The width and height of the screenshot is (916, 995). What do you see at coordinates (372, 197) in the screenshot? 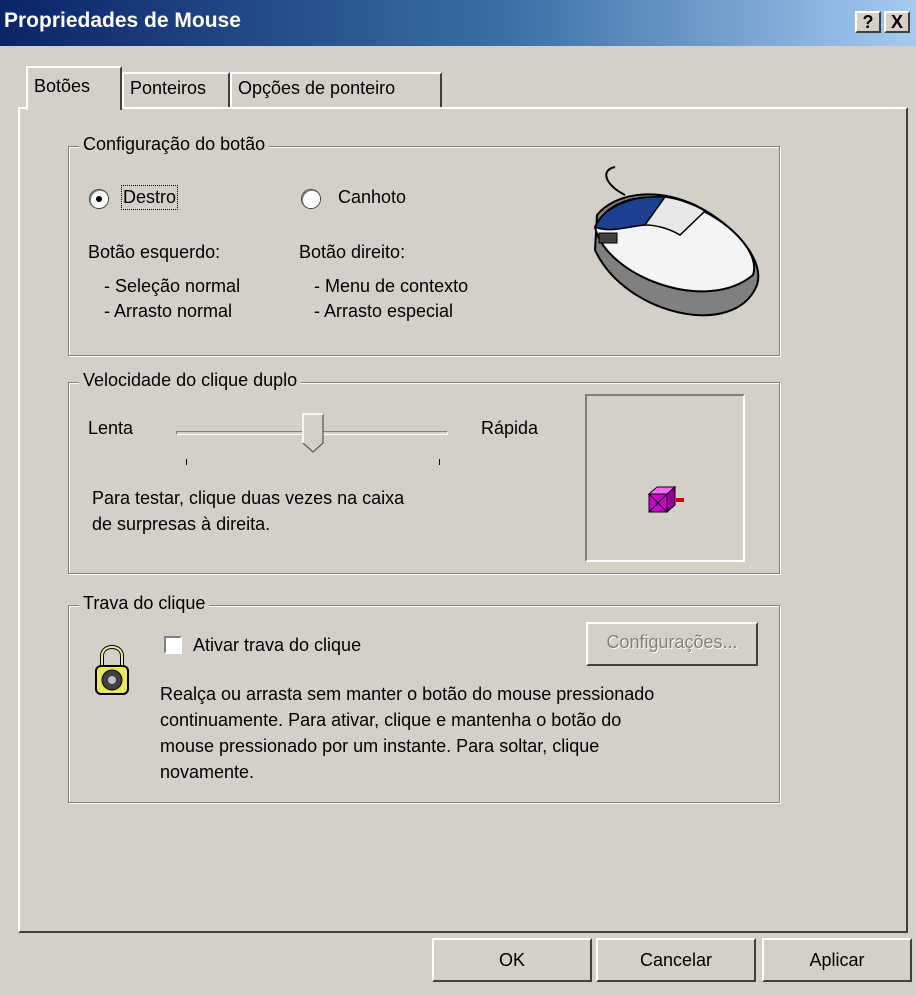
I see `left-handed-label: Canhoto` at bounding box center [372, 197].